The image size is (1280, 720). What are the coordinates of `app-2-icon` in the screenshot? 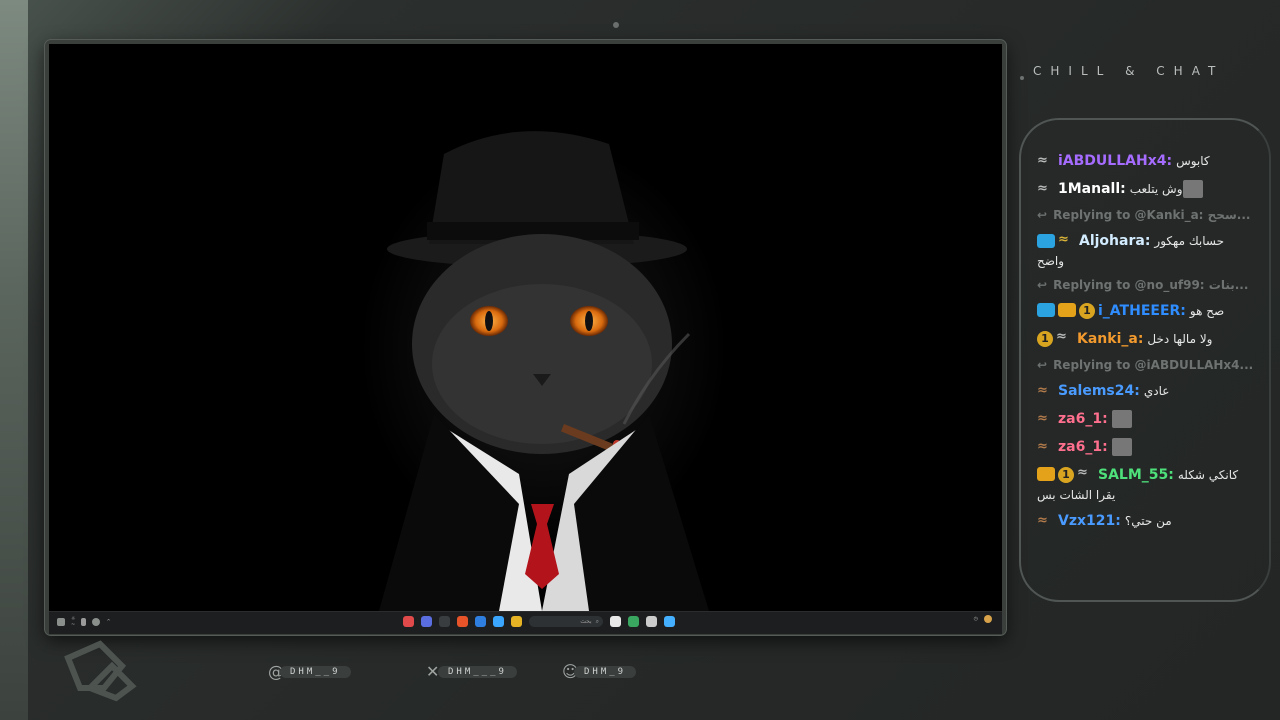 It's located at (426, 621).